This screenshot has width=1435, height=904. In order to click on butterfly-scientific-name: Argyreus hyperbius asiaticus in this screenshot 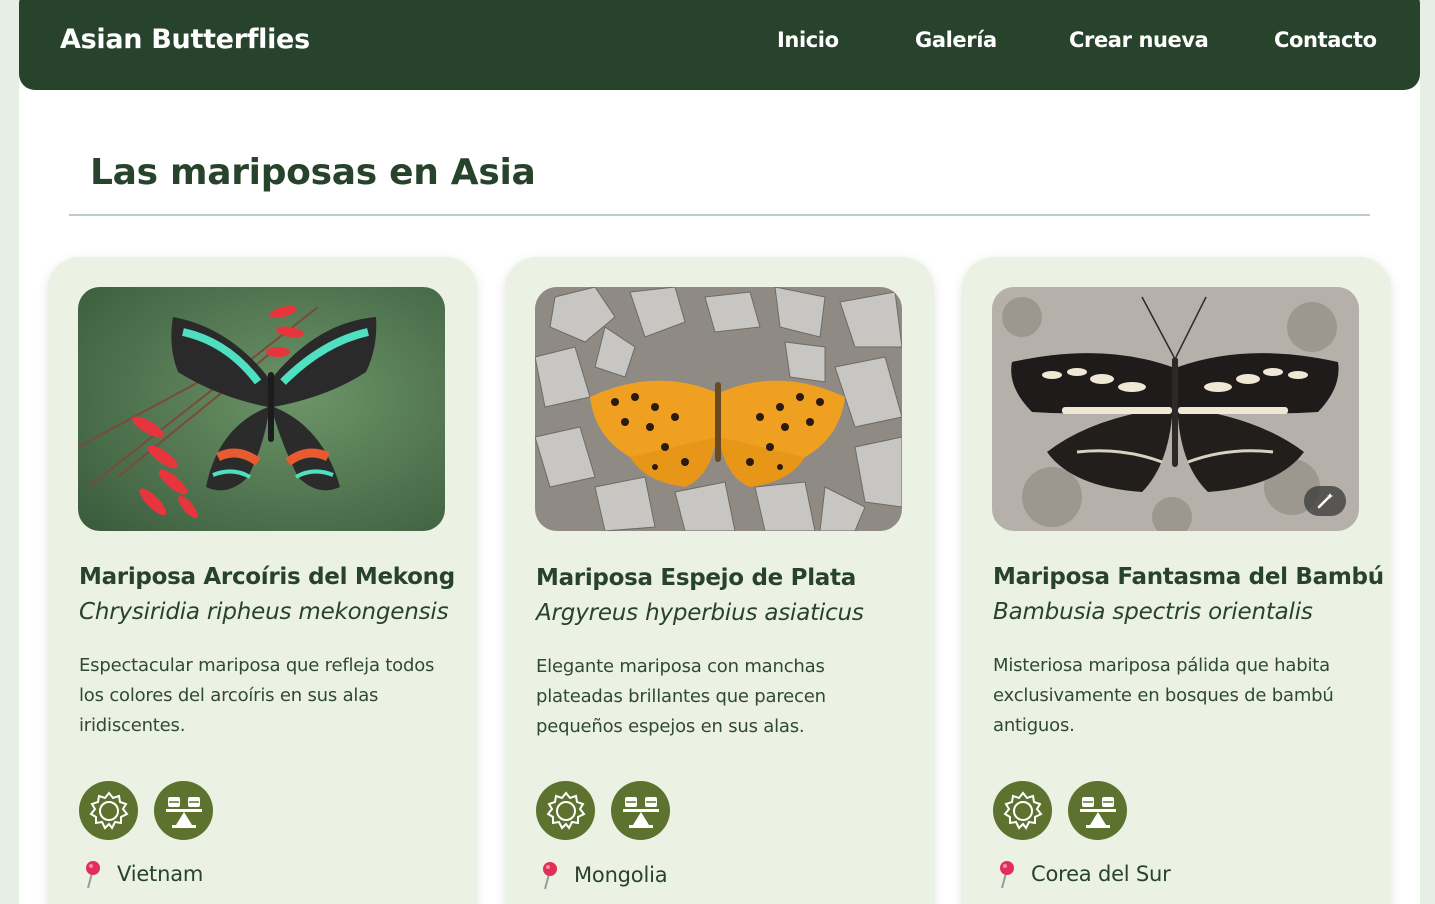, I will do `click(700, 613)`.